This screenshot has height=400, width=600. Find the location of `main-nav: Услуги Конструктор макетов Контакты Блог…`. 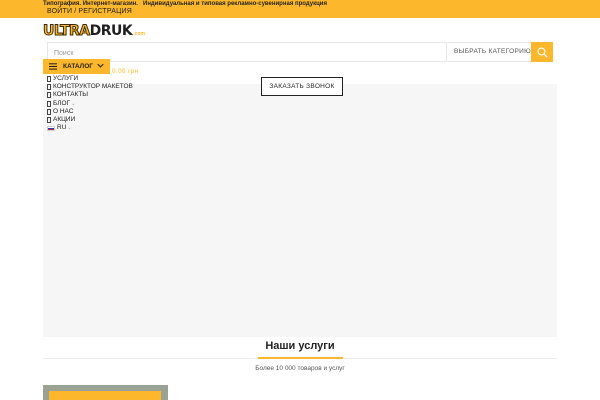

main-nav: Услуги Конструктор макетов Контакты Блог… is located at coordinates (90, 103).